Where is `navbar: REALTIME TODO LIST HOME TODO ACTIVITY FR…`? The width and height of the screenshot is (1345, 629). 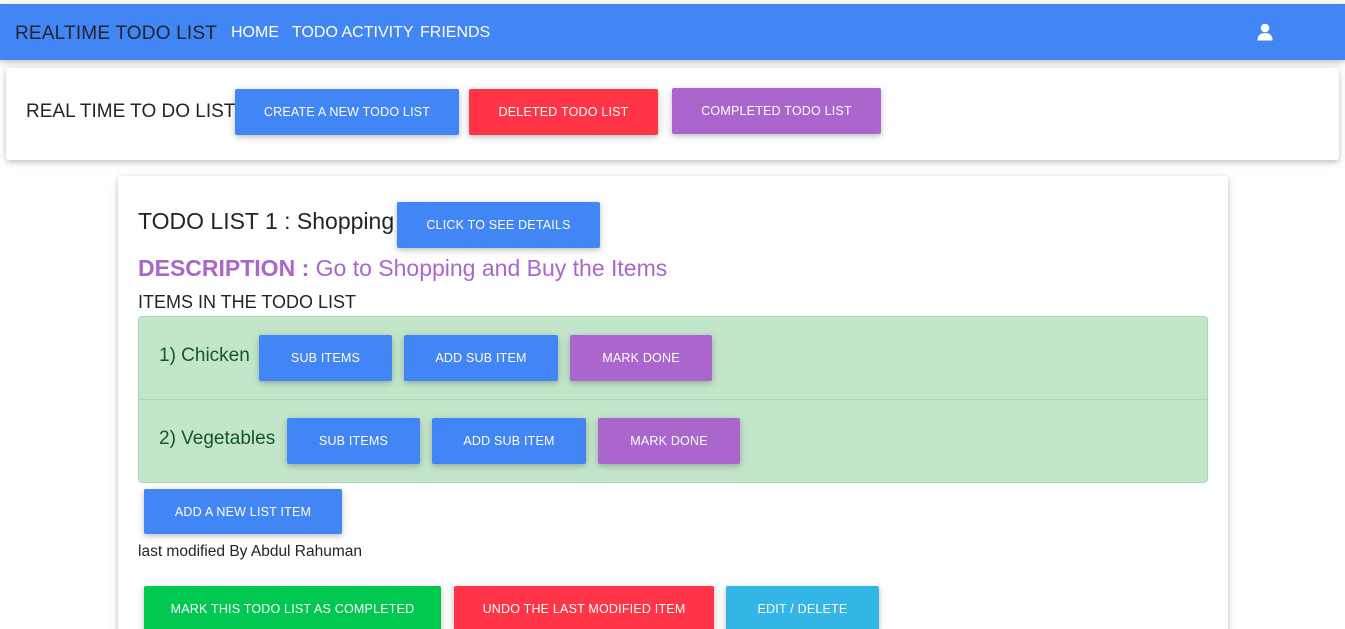
navbar: REALTIME TODO LIST HOME TODO ACTIVITY FR… is located at coordinates (672, 32).